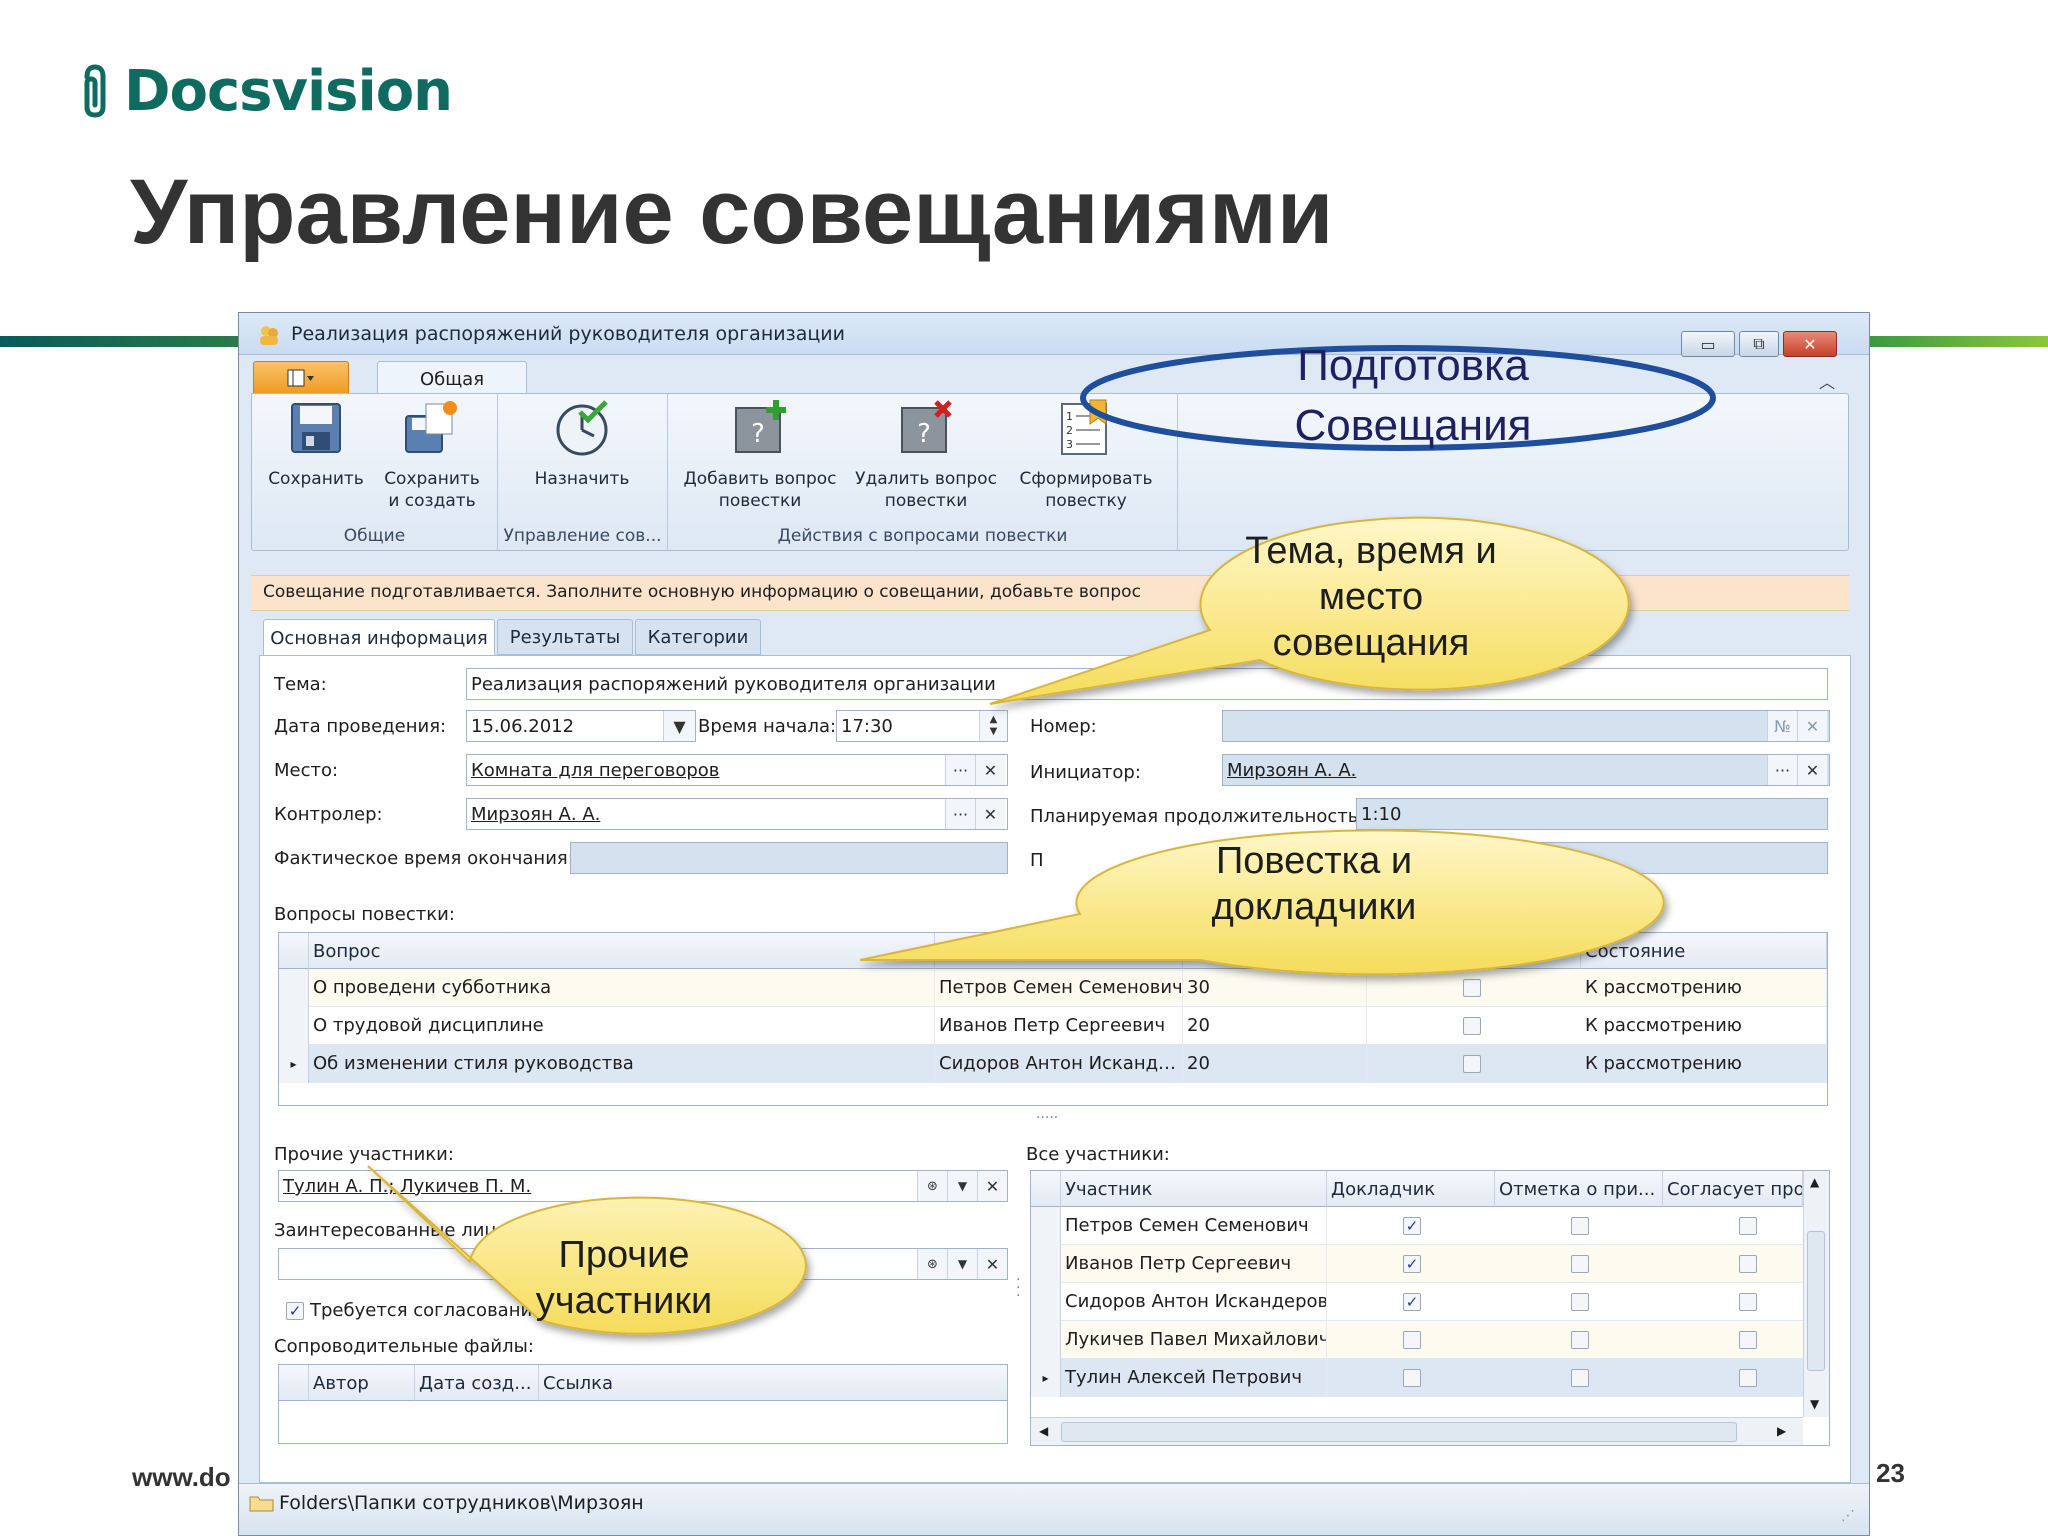 The width and height of the screenshot is (2048, 1536). What do you see at coordinates (960, 814) in the screenshot?
I see `controller-browse-icon: ···` at bounding box center [960, 814].